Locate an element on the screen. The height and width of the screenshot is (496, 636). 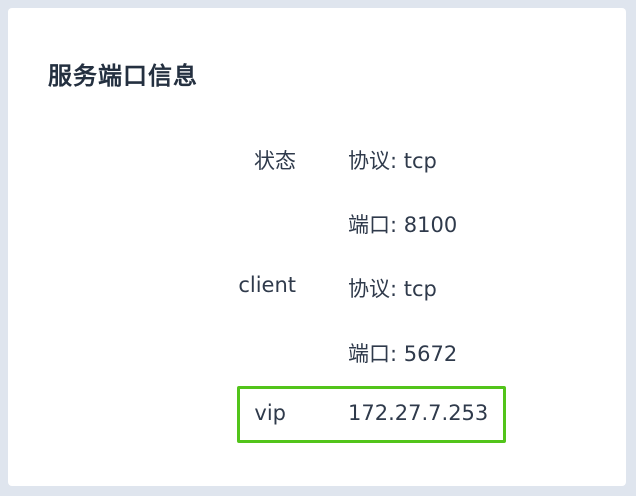
client-port: 端口5672 is located at coordinates (402, 353).